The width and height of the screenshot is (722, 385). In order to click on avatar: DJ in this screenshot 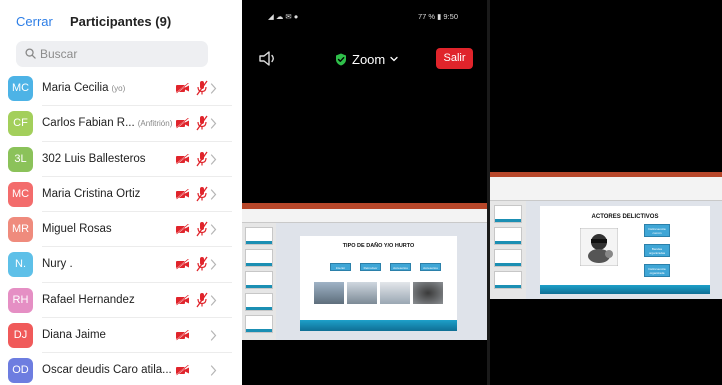, I will do `click(20, 336)`.